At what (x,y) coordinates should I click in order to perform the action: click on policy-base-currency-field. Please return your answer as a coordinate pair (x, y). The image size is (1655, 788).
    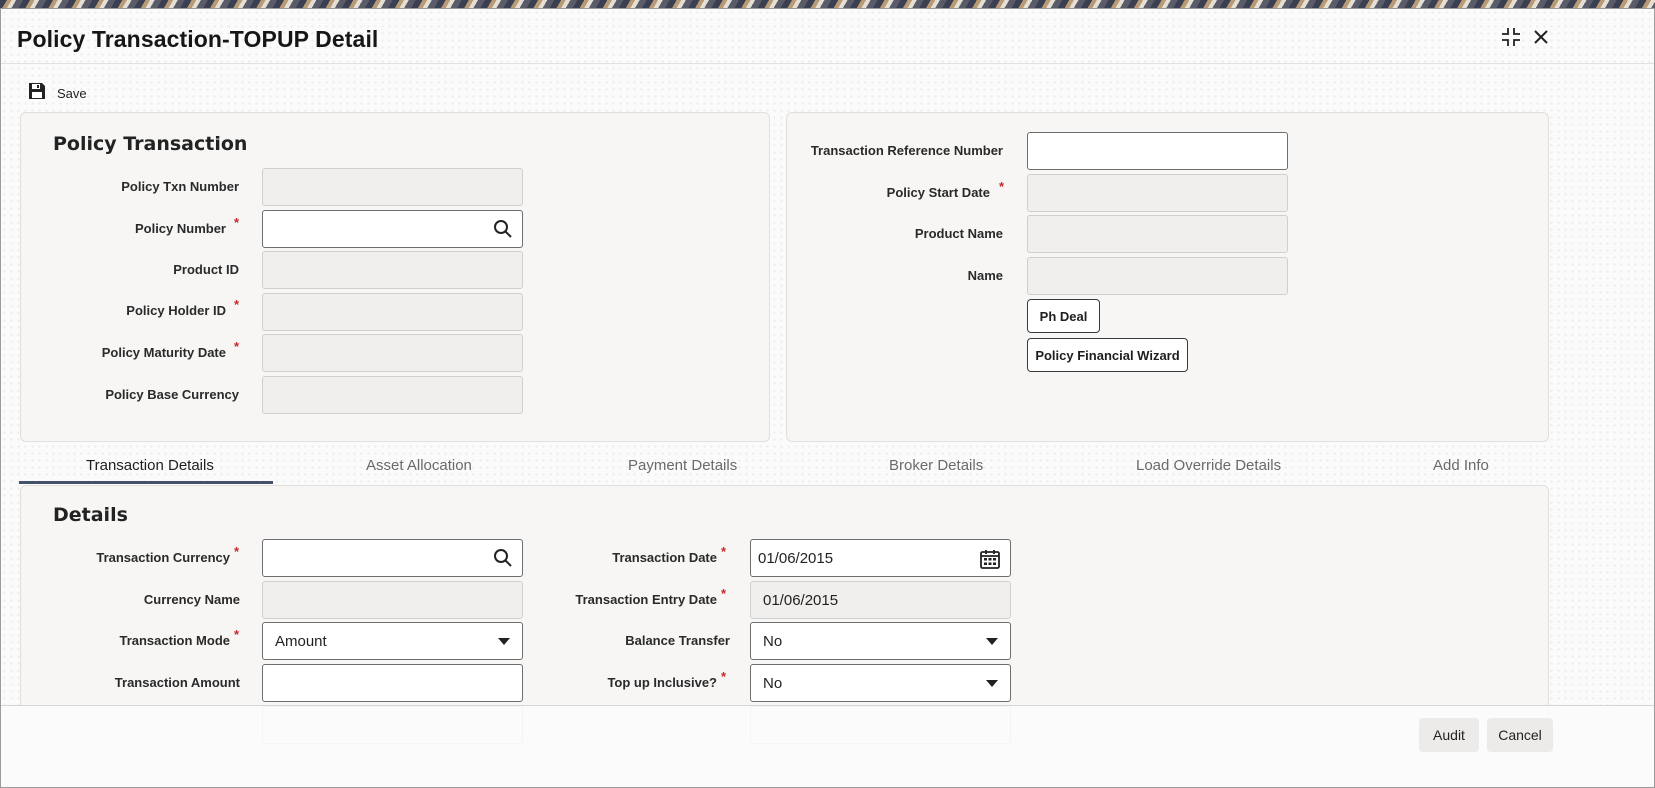
    Looking at the image, I should click on (392, 395).